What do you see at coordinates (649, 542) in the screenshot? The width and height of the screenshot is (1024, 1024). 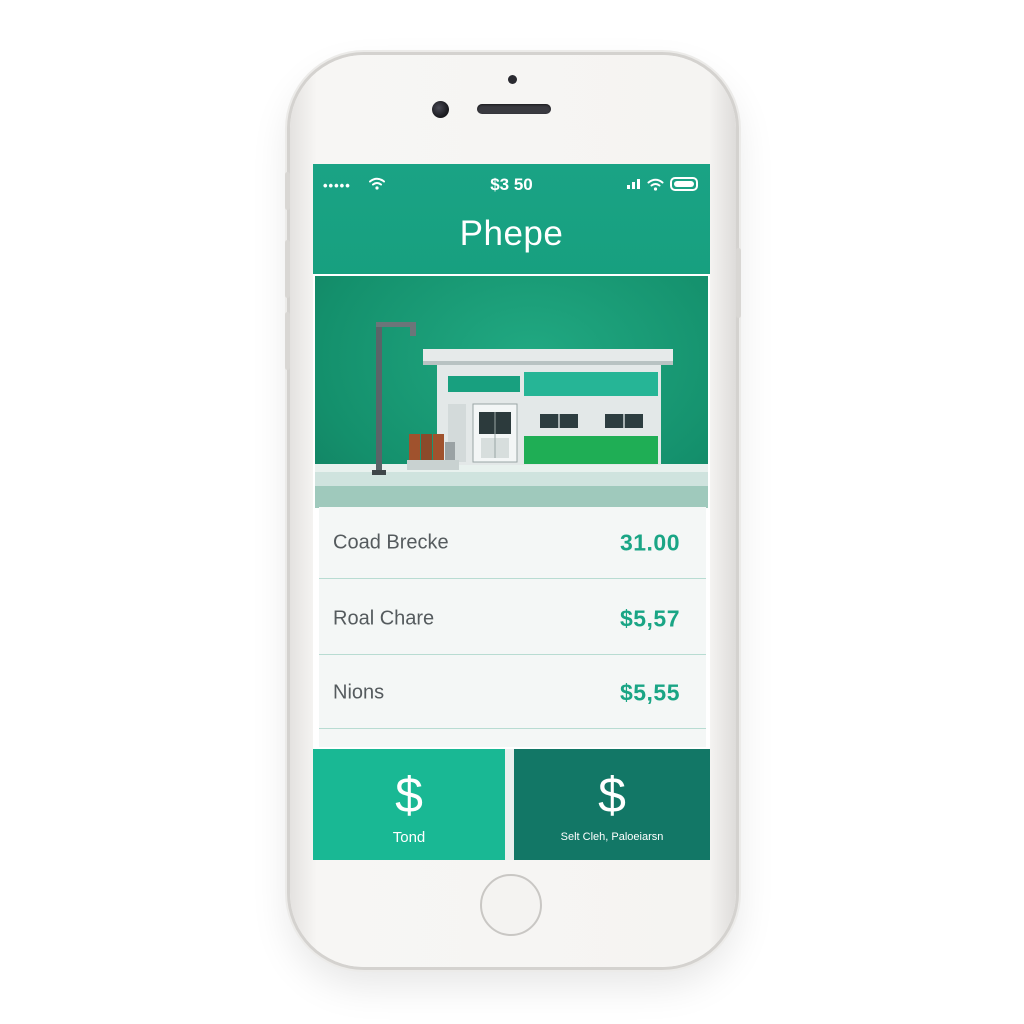 I see `list-item-value: 31.00` at bounding box center [649, 542].